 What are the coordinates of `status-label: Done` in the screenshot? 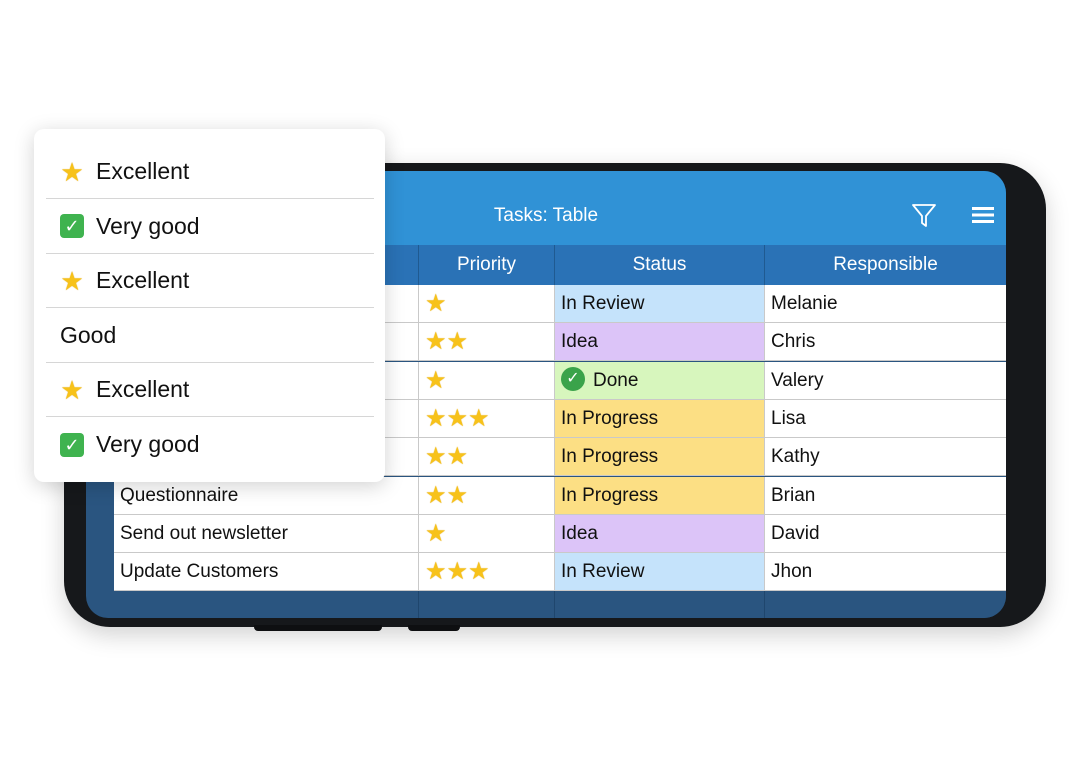 It's located at (616, 380).